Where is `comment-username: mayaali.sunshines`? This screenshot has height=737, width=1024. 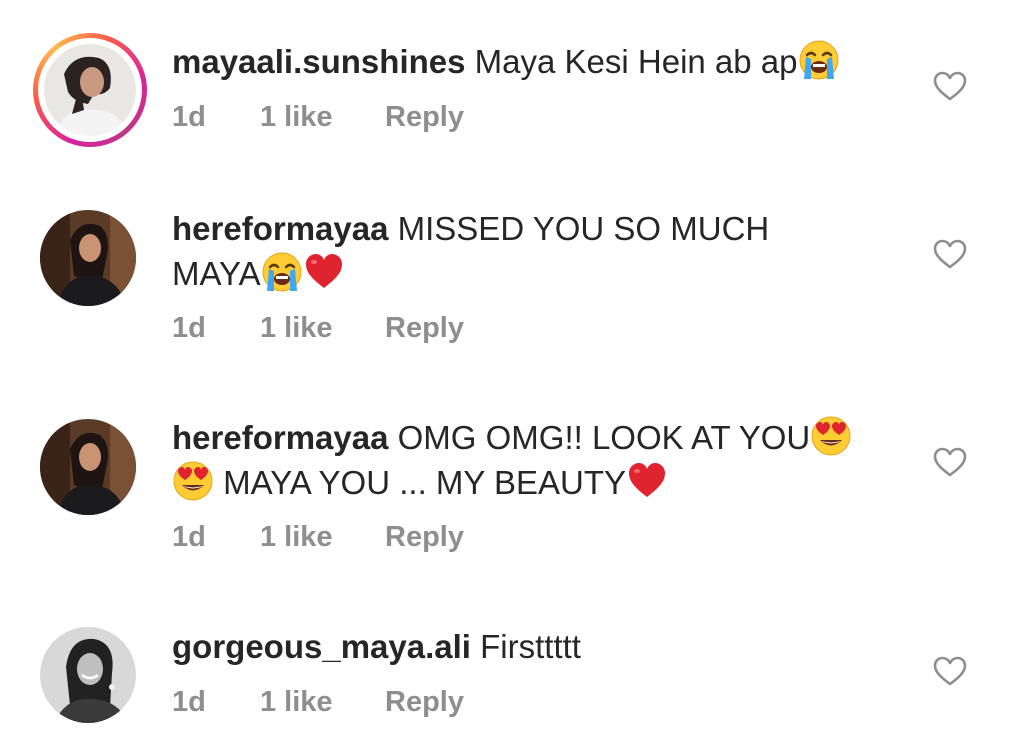 comment-username: mayaali.sunshines is located at coordinates (318, 61).